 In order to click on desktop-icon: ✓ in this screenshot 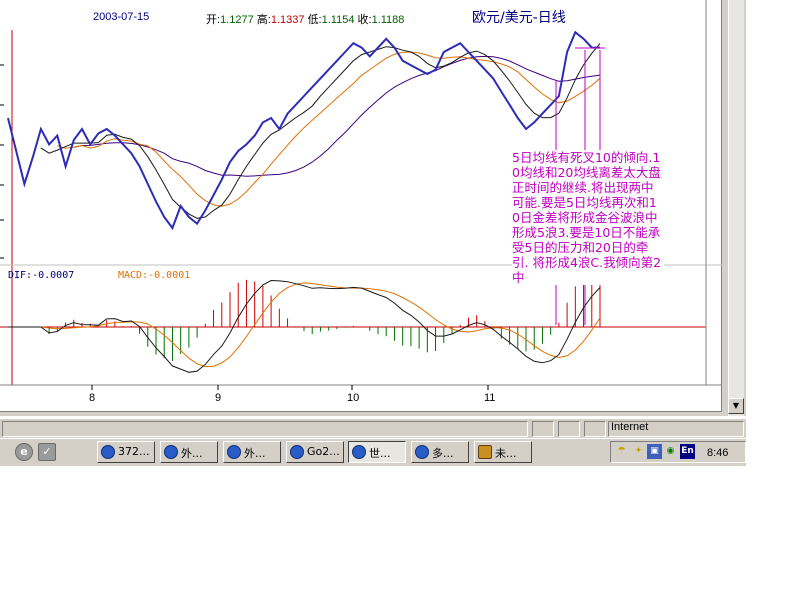, I will do `click(47, 452)`.